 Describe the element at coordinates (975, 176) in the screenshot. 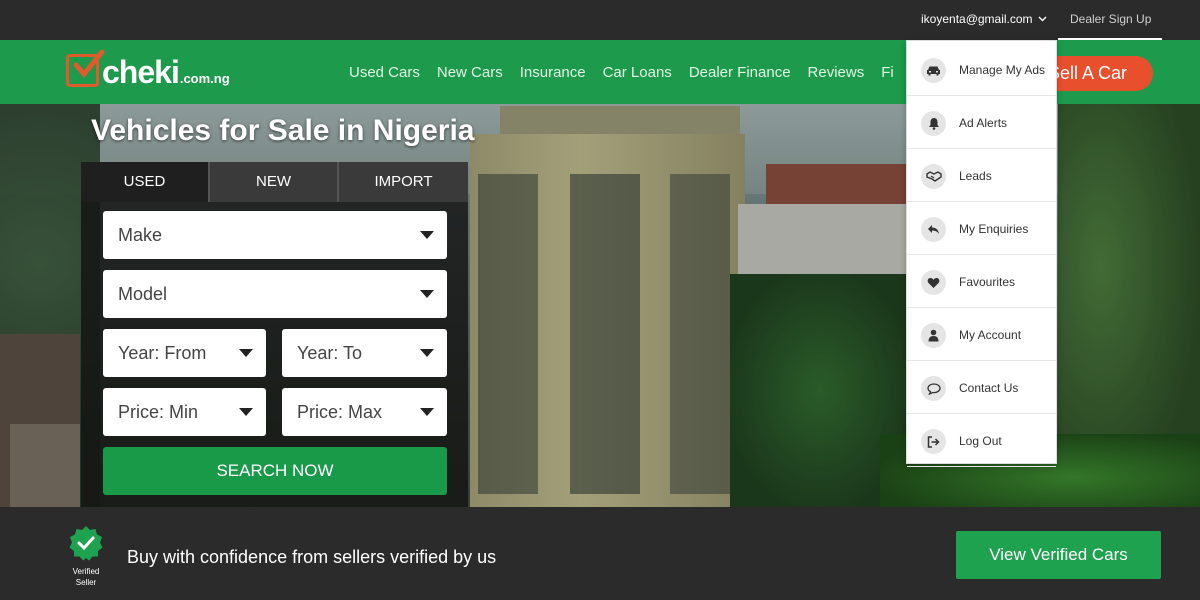

I see `menu-item-label: Leads` at that location.